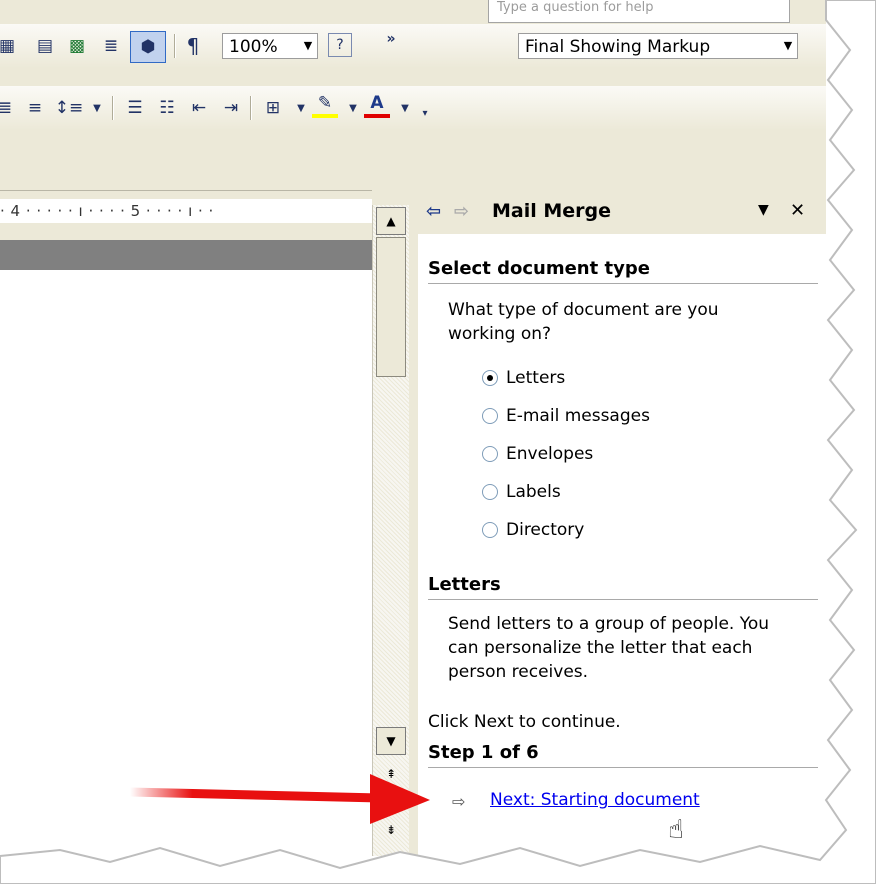  I want to click on section-title: Letters, so click(623, 587).